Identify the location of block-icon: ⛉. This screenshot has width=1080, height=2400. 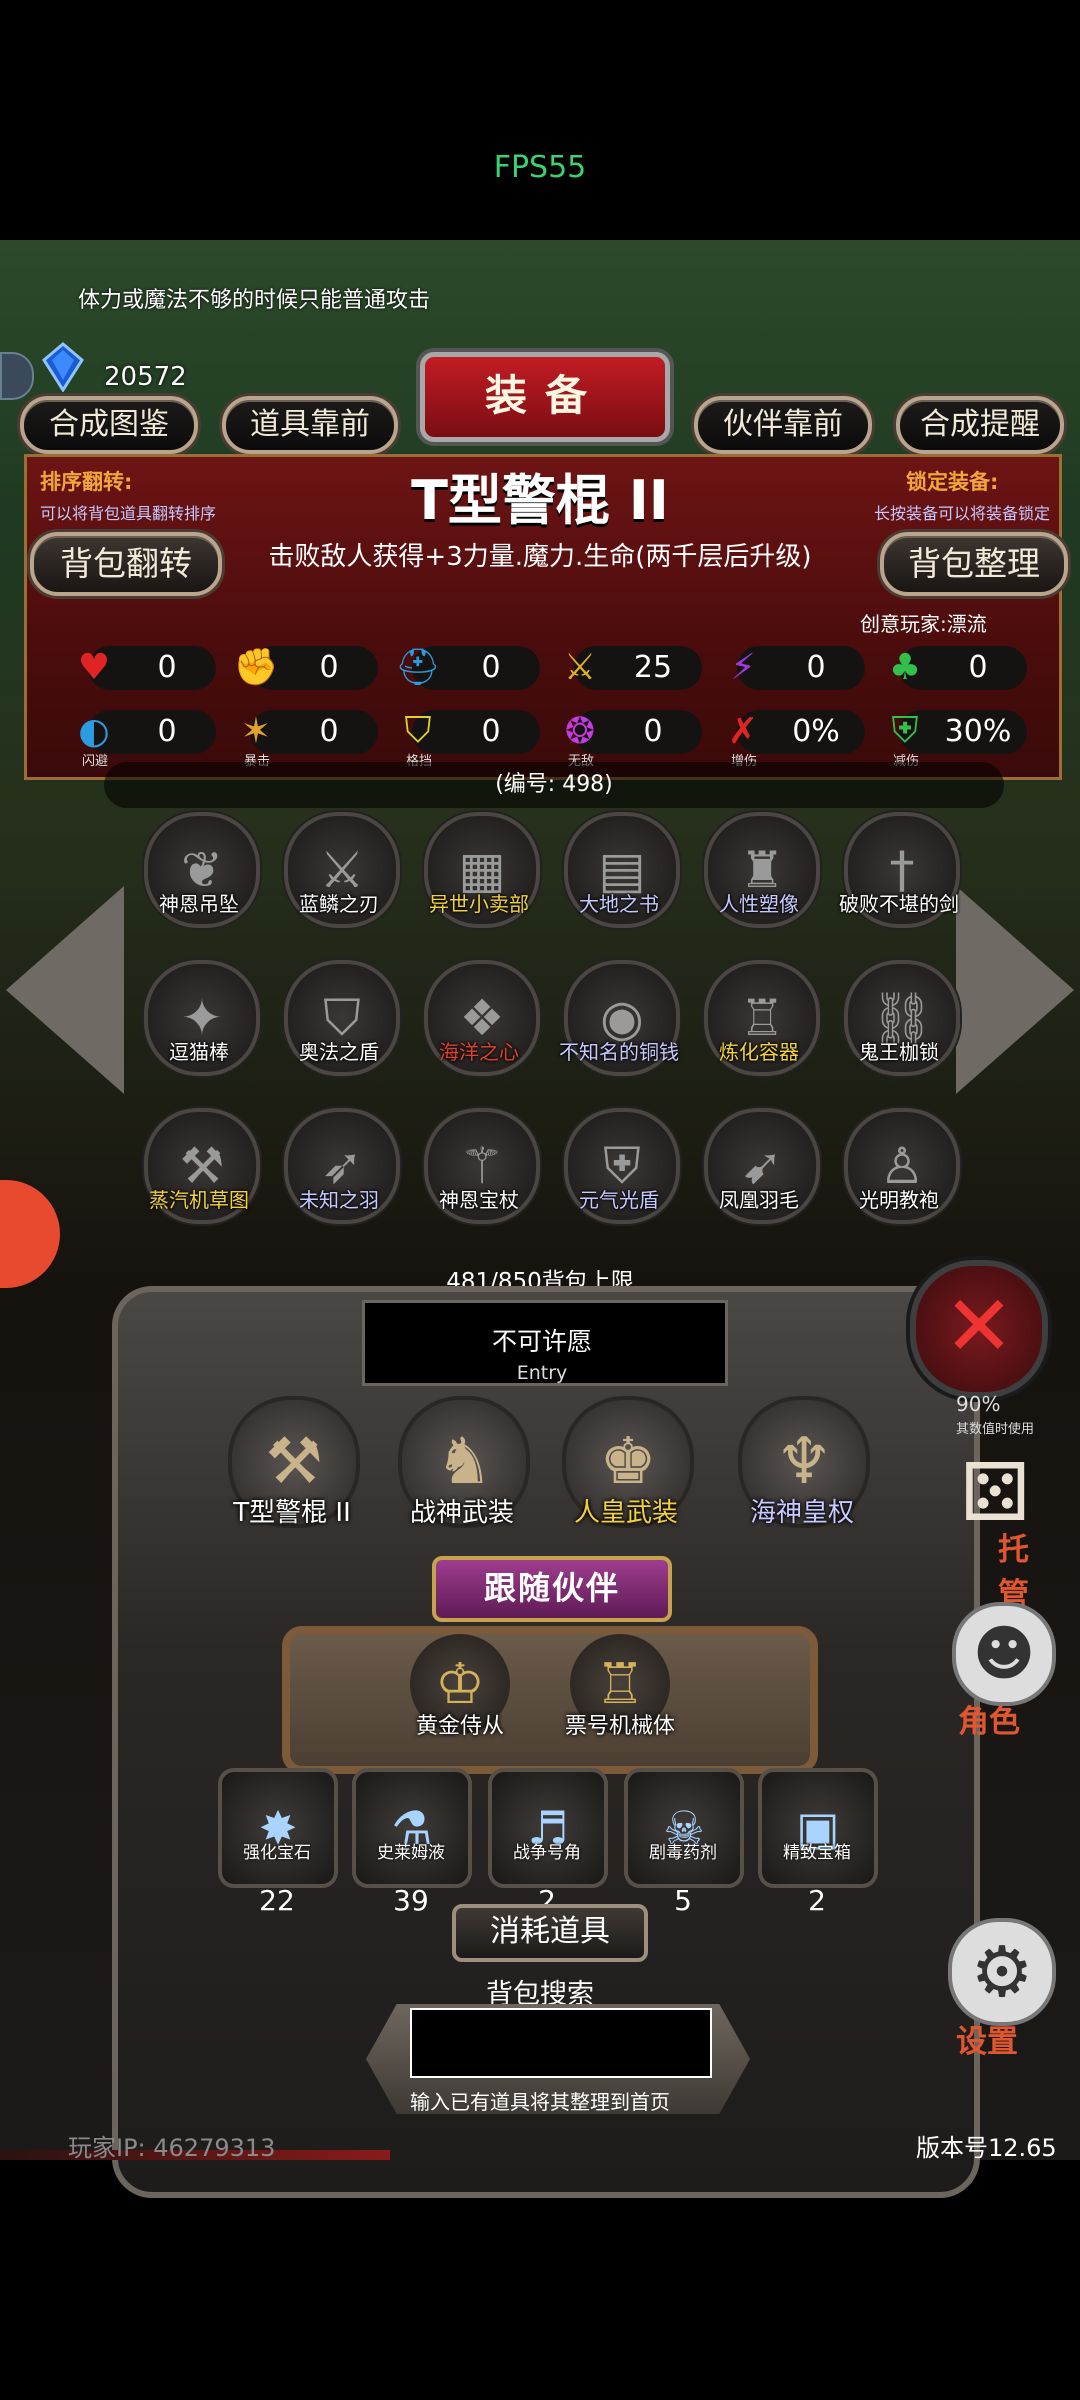
(418, 730).